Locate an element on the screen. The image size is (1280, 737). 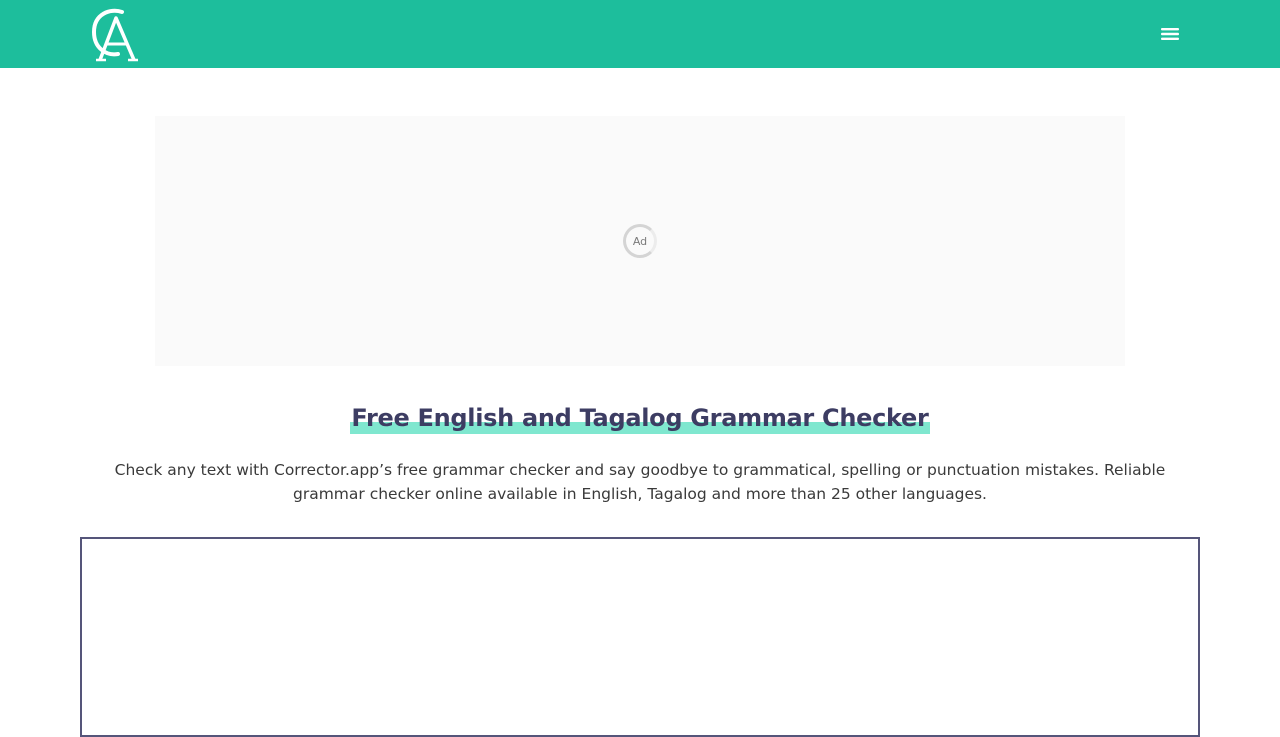
corrector-app-logo-icon is located at coordinates (114, 35).